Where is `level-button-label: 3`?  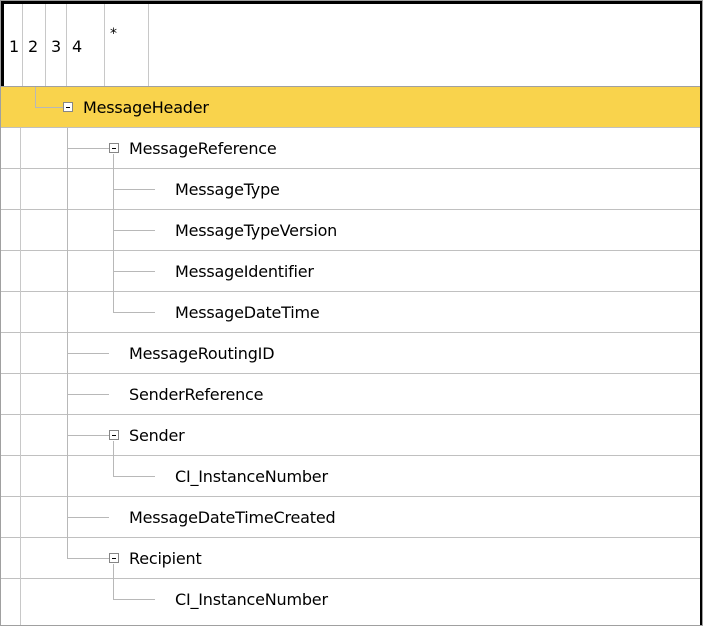
level-button-label: 3 is located at coordinates (56, 46).